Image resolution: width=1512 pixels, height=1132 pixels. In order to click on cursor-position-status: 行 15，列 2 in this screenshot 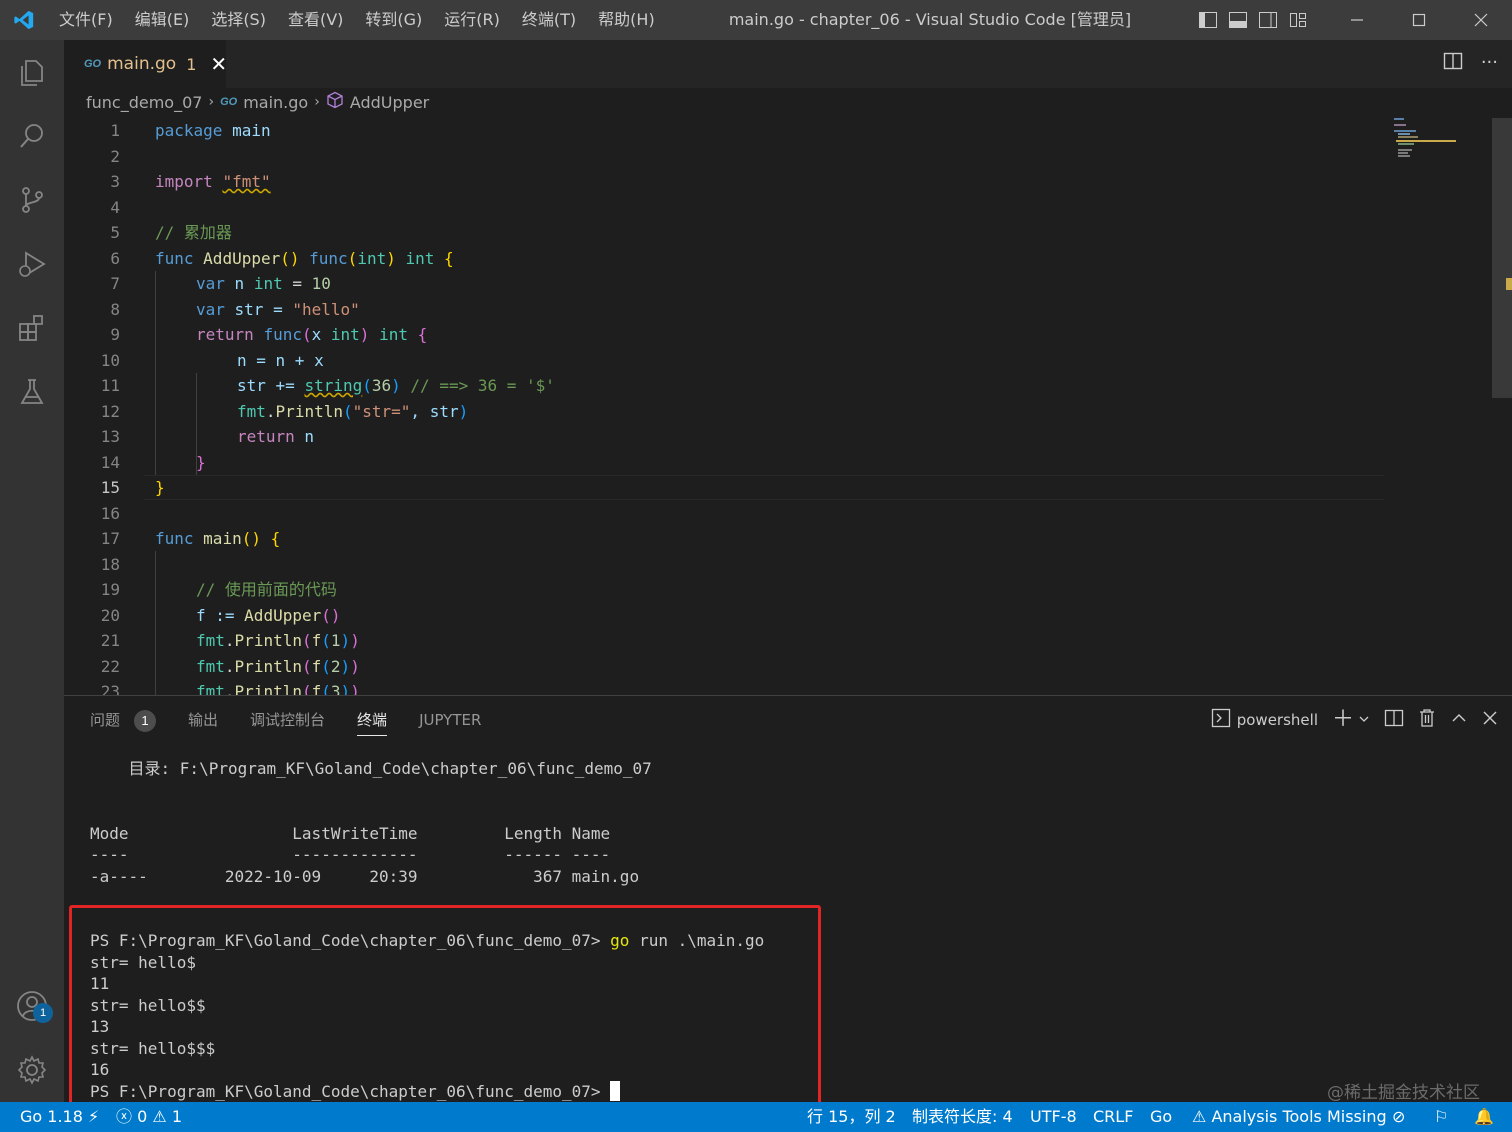, I will do `click(851, 1117)`.